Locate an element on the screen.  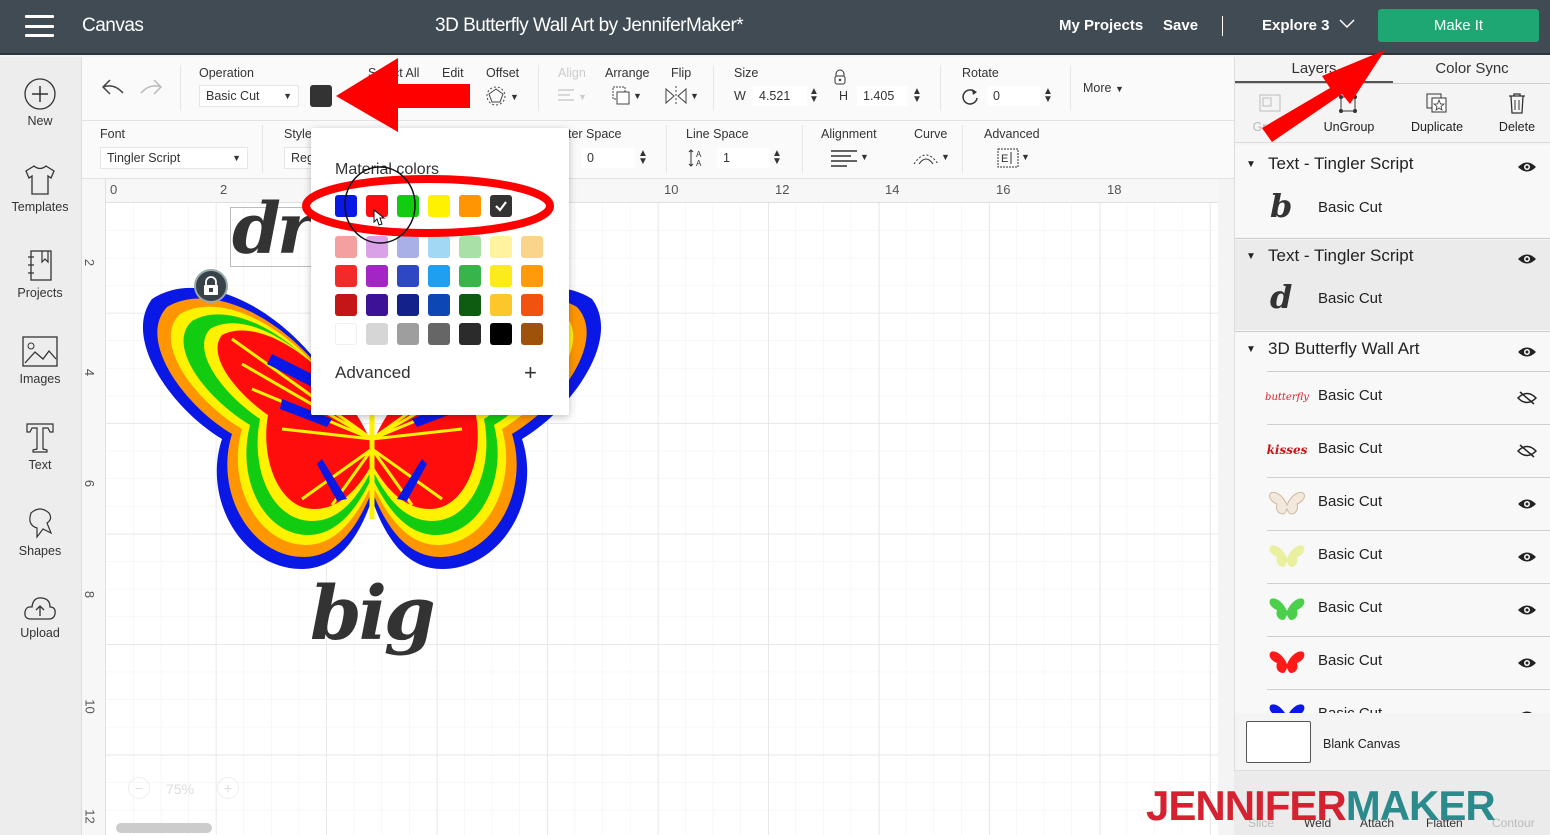
group-button: Group is located at coordinates (1270, 111).